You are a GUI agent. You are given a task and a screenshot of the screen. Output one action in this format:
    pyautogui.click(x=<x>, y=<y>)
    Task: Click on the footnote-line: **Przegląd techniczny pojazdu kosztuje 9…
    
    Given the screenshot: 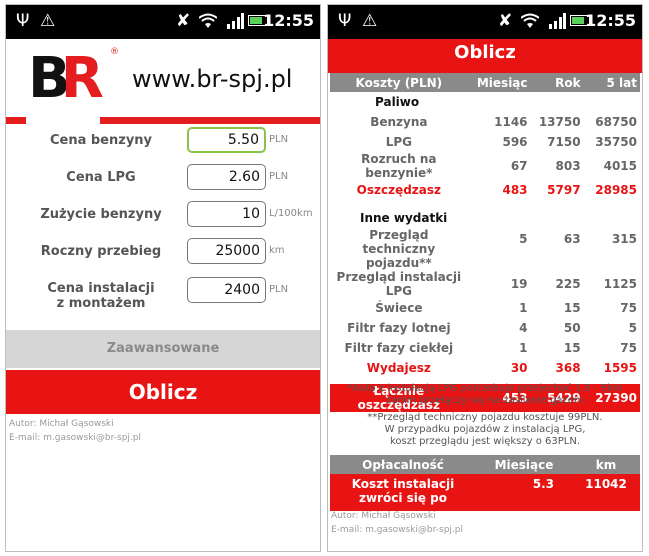 What is the action you would take?
    pyautogui.click(x=485, y=417)
    